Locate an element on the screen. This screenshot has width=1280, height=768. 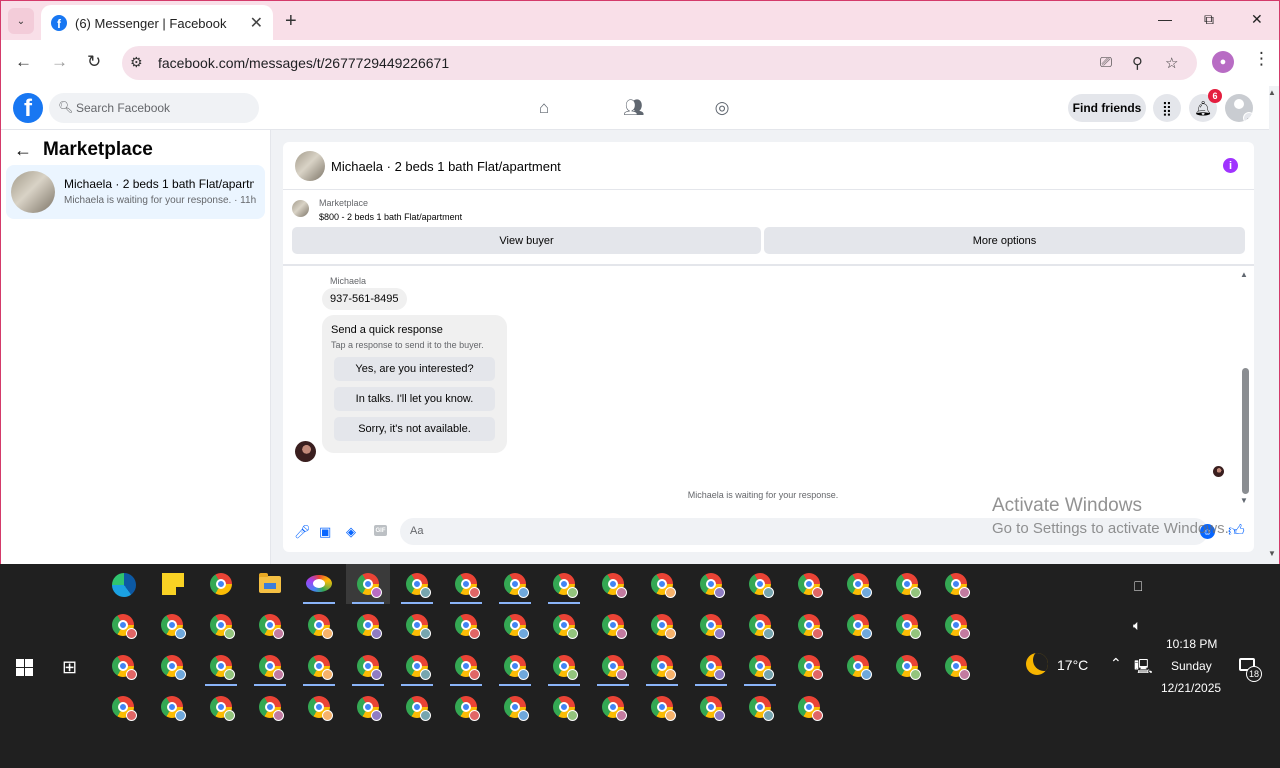
scrollbar-thumb is located at coordinates (1245, 431).